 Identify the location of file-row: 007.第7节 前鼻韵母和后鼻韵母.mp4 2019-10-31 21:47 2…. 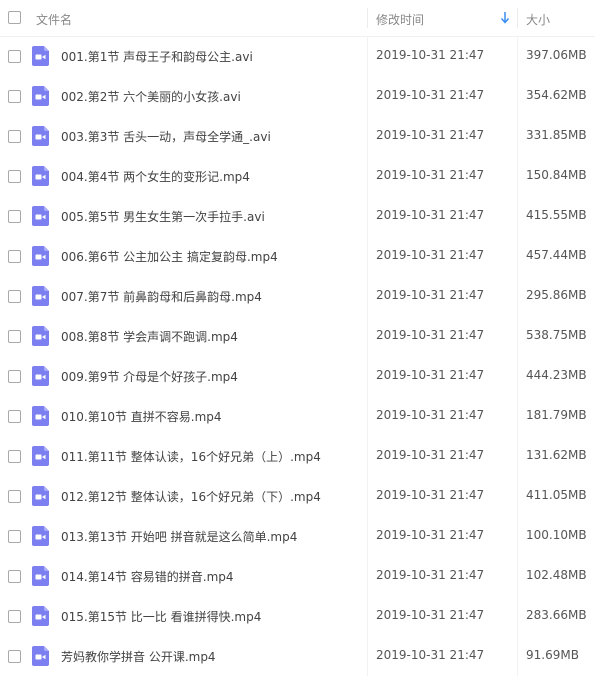
(297, 296).